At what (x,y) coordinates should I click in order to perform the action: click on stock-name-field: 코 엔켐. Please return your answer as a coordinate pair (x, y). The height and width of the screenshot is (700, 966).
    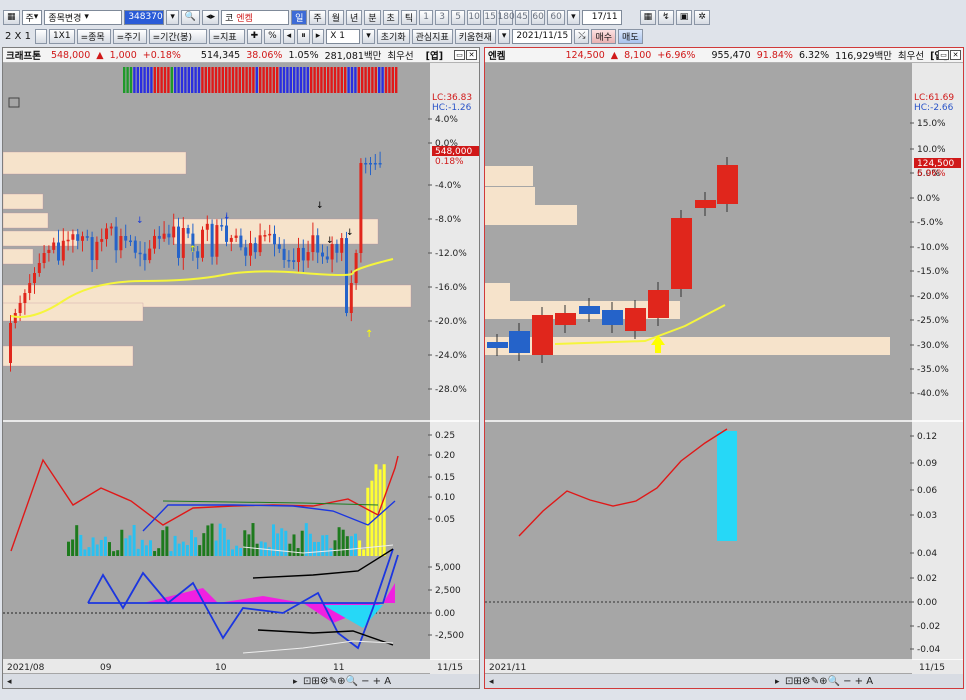
    Looking at the image, I should click on (255, 17).